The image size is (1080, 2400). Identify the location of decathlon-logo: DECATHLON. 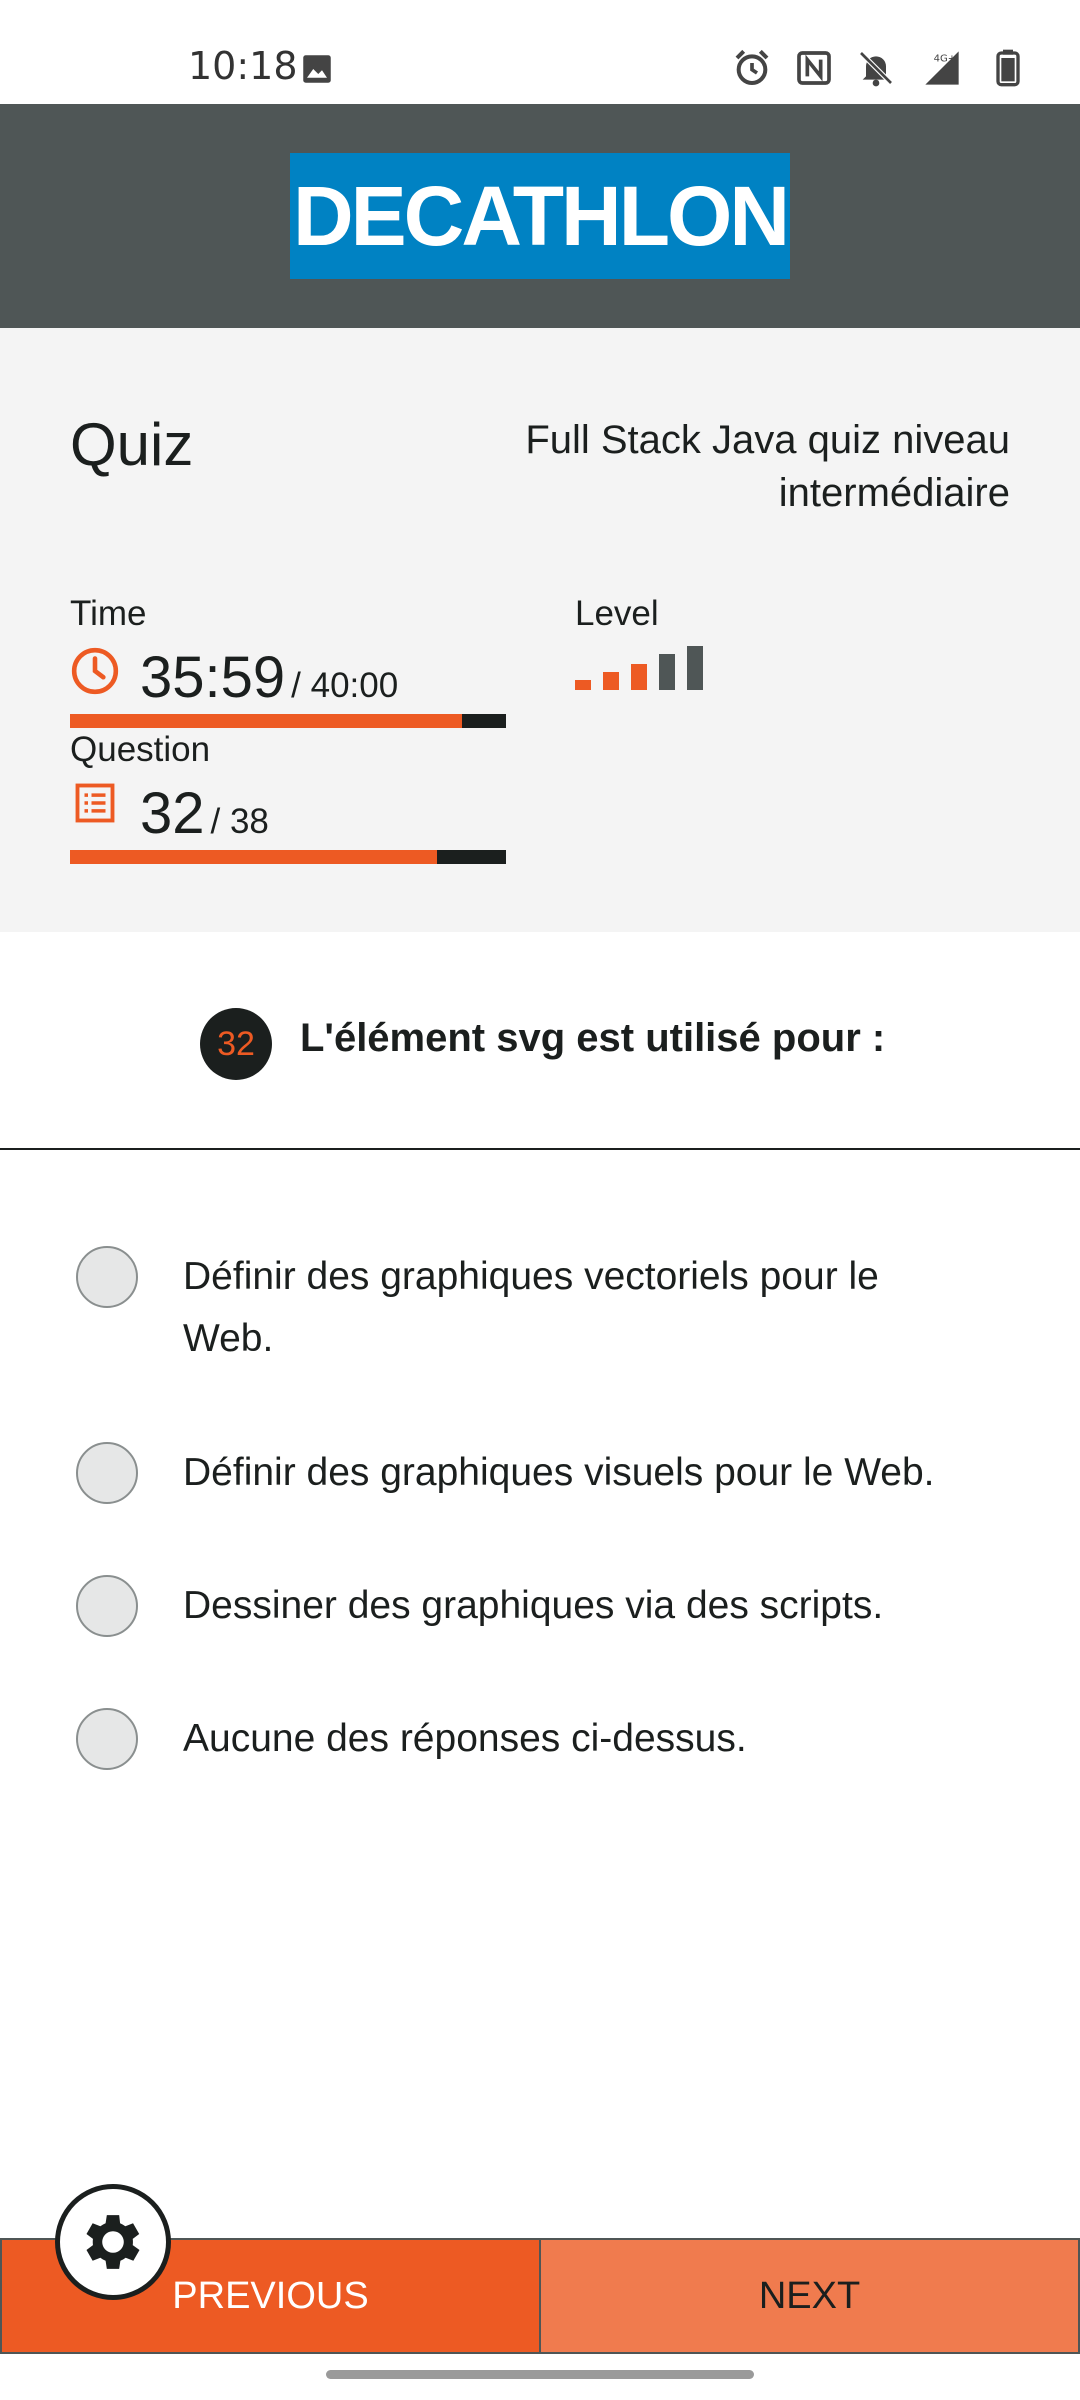
(540, 216).